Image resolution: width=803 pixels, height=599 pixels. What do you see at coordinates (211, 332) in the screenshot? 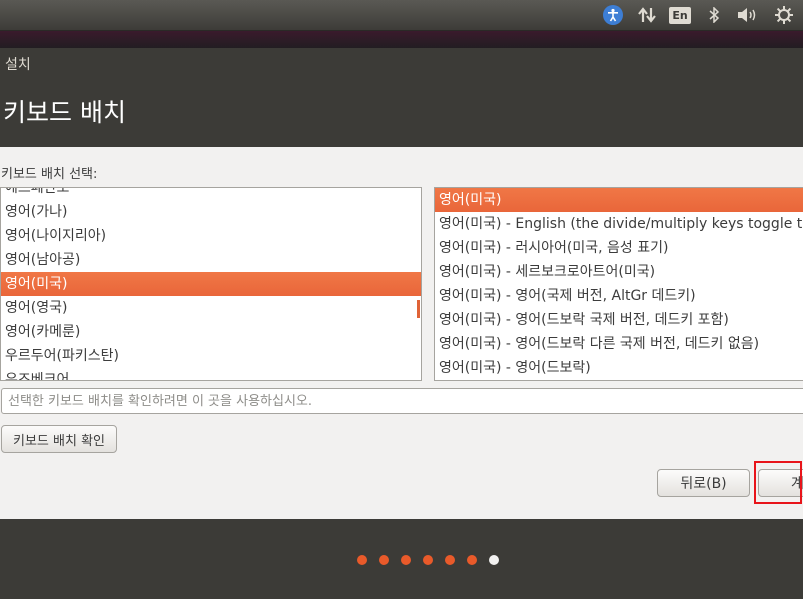
I see `layout-list-item: 영어(카메룬)` at bounding box center [211, 332].